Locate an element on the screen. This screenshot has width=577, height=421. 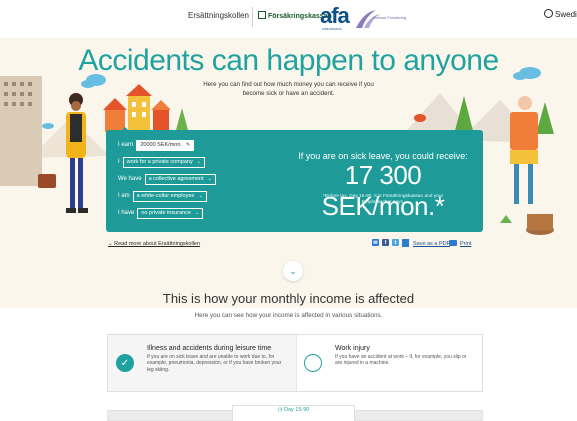
afa-logo-subtext: FÖRSÄKRING is located at coordinates (332, 29).